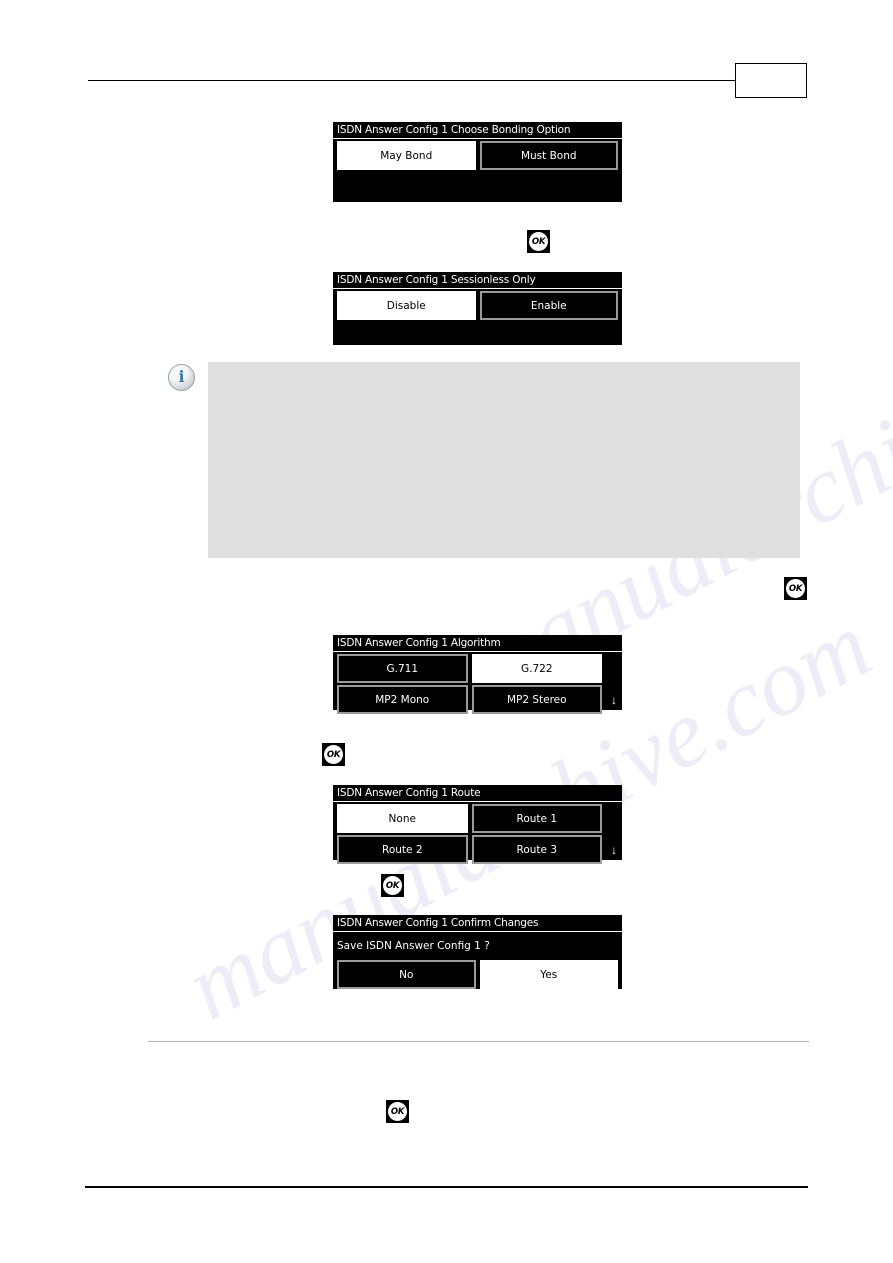 This screenshot has height=1263, width=893. What do you see at coordinates (406, 974) in the screenshot?
I see `option-no: No` at bounding box center [406, 974].